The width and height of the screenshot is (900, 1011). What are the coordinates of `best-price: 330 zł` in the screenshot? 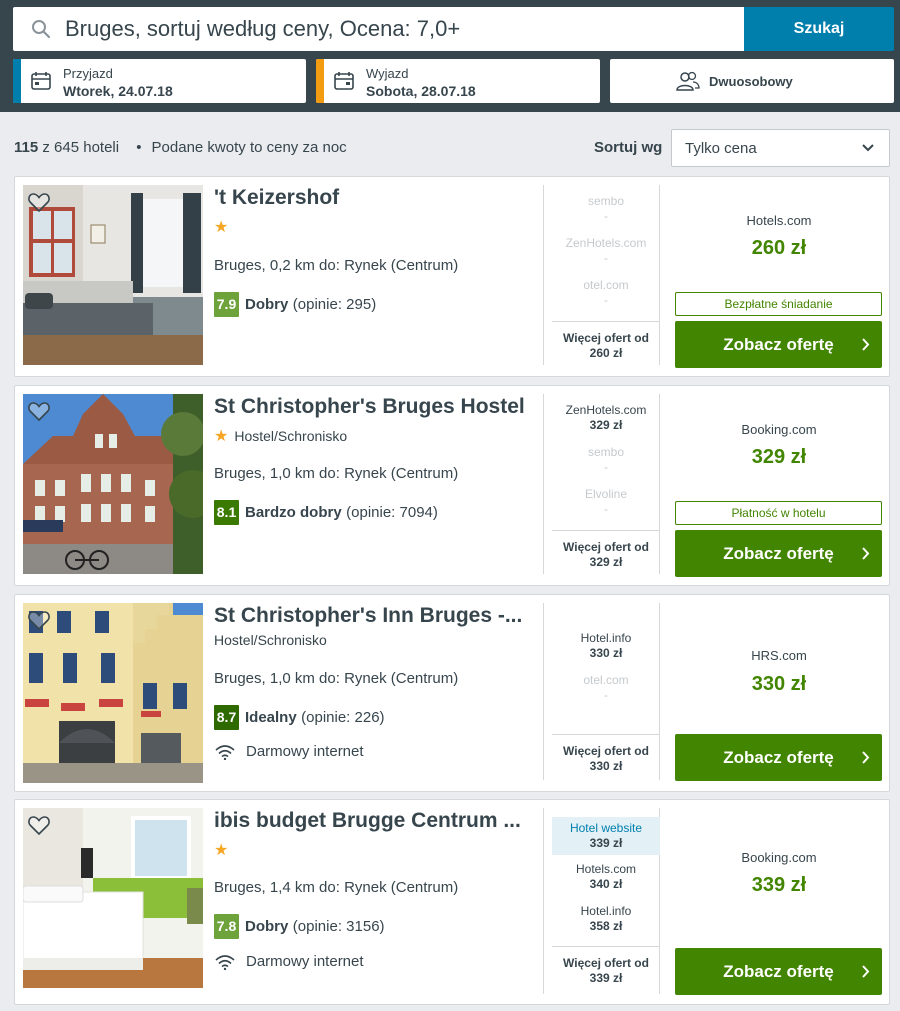 It's located at (779, 684).